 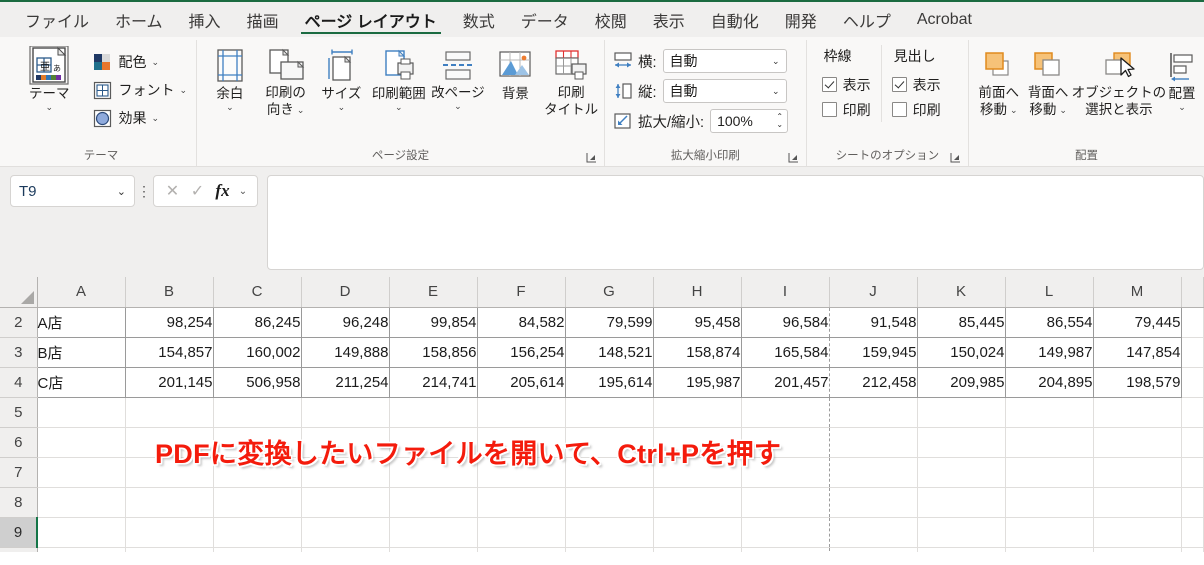 I want to click on cell-H10, so click(x=697, y=549).